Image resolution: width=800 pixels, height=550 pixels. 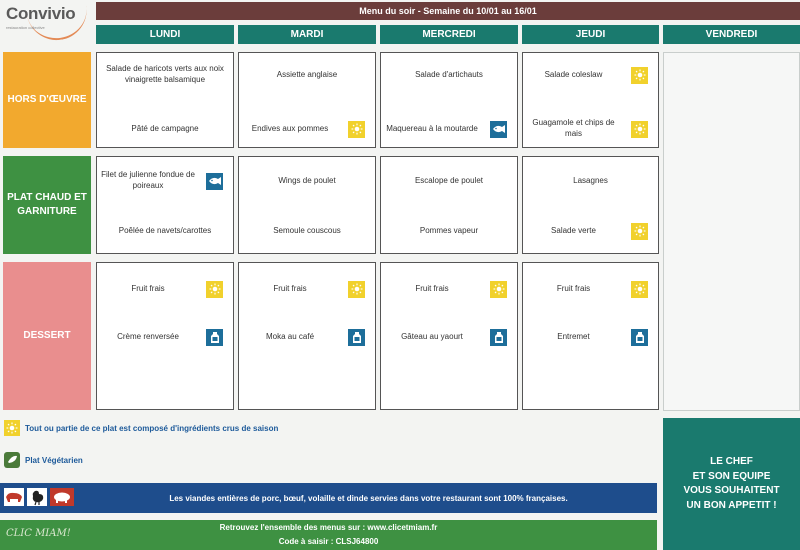 I want to click on dish-name: Maquereau à la moutarde, so click(x=432, y=128).